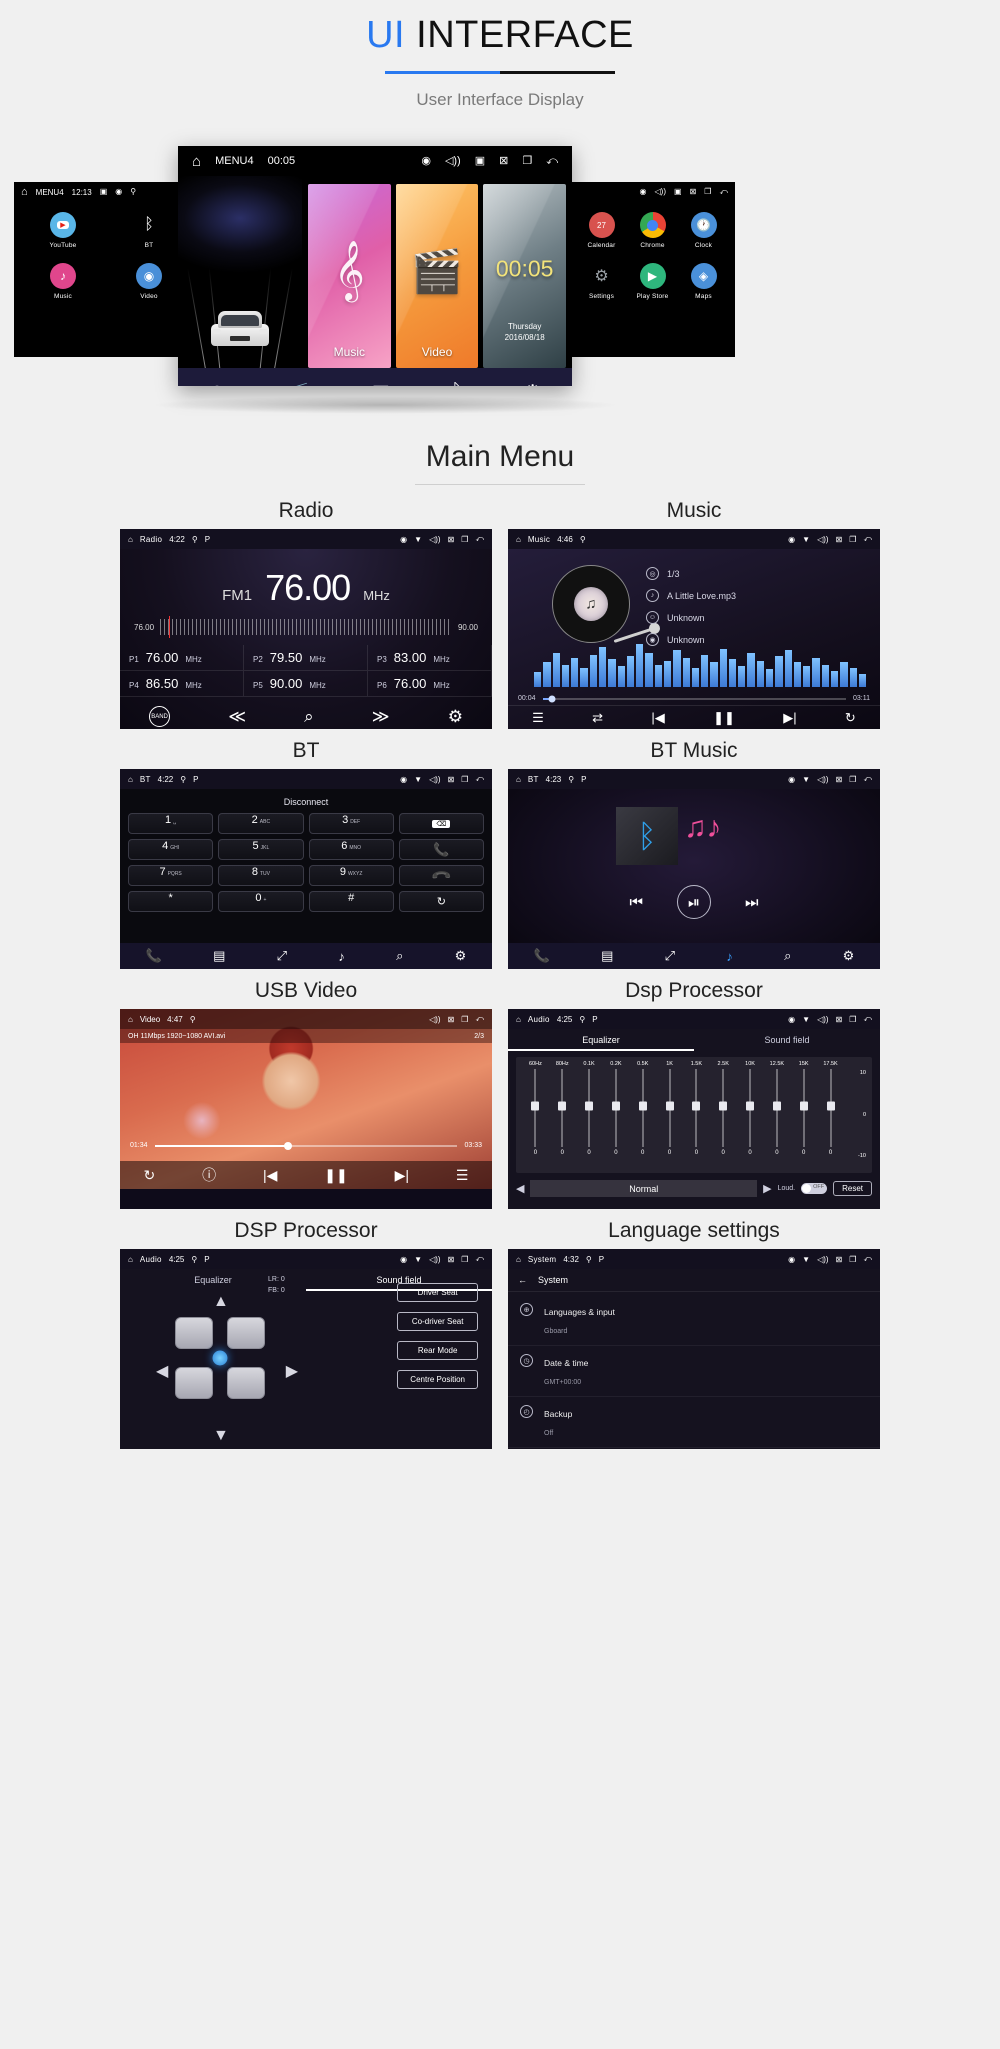 This screenshot has width=1000, height=2049. Describe the element at coordinates (814, 1188) in the screenshot. I see `loudness-toggle: OFF` at that location.